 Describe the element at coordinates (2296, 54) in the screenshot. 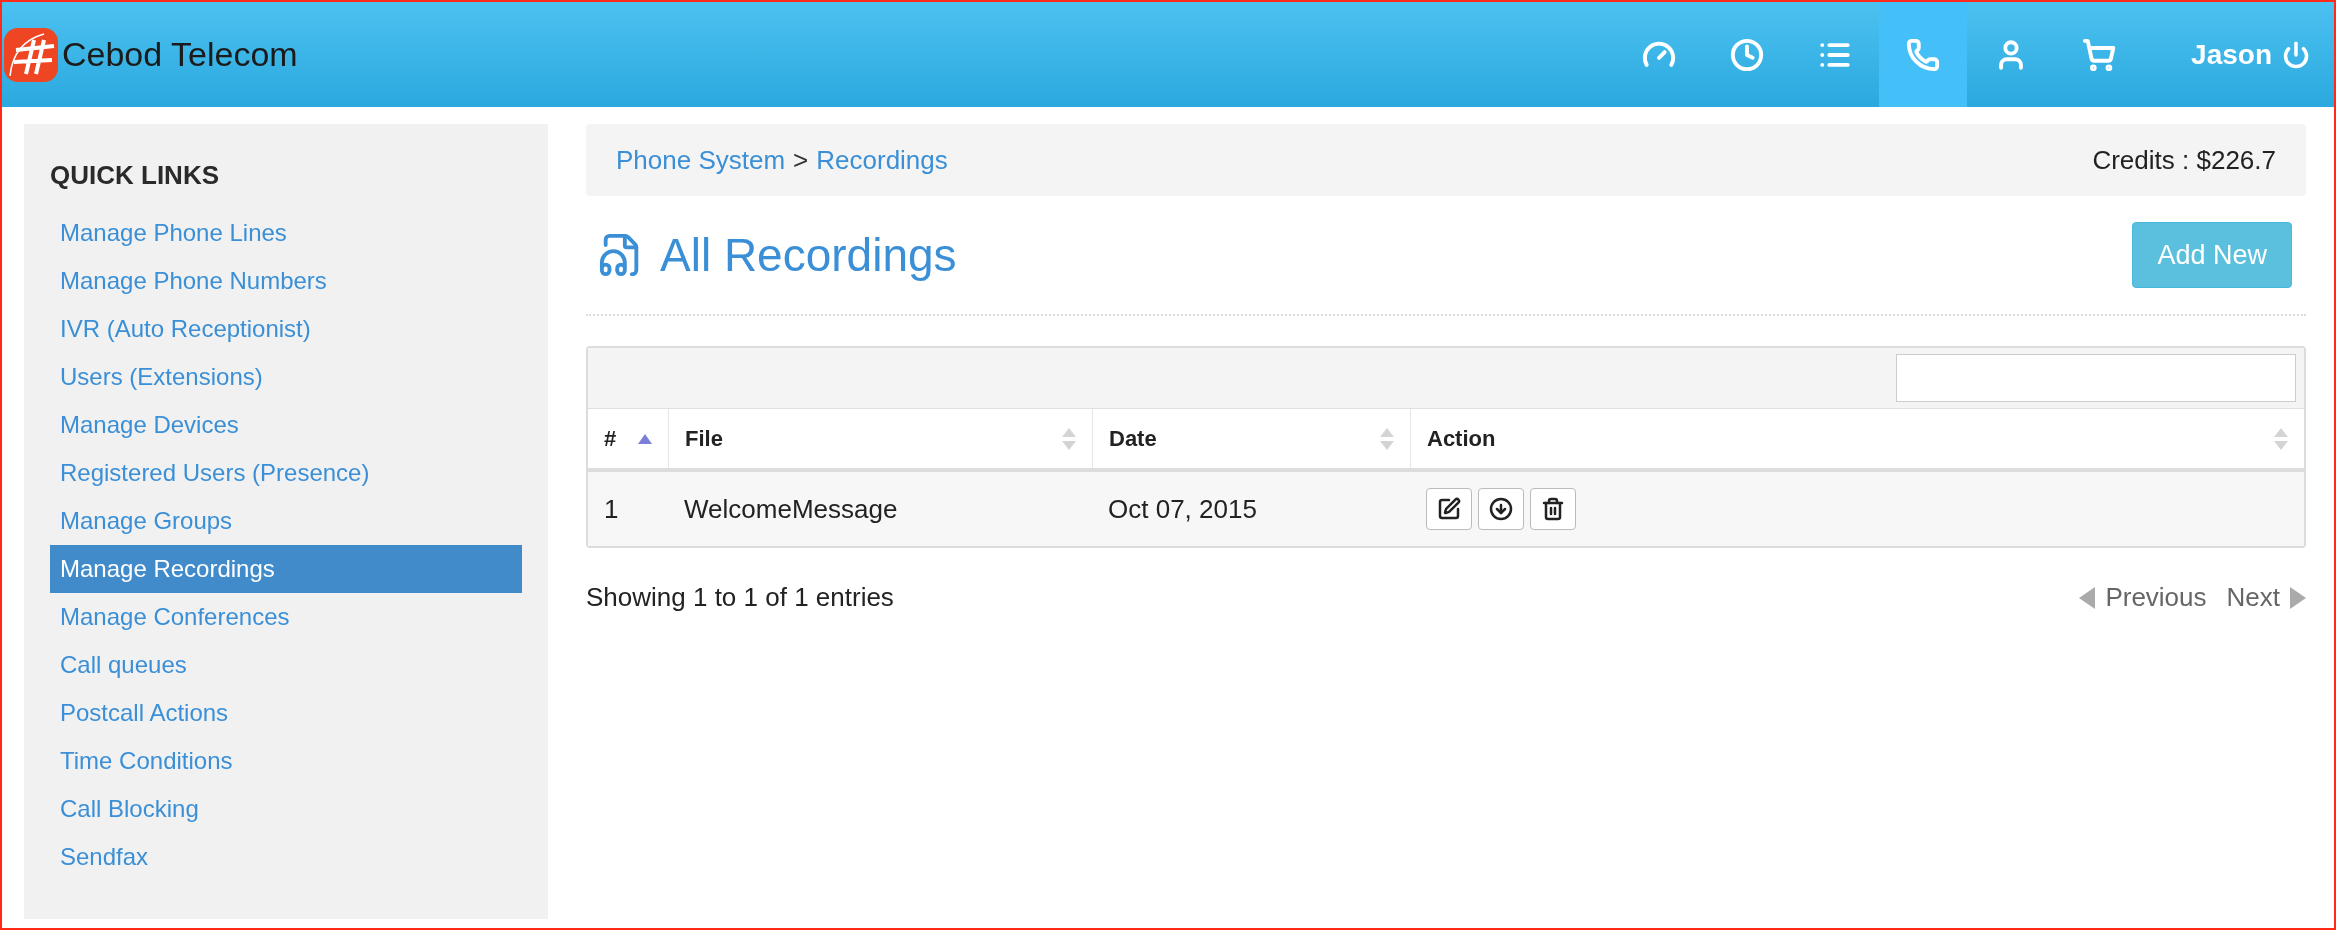

I see `power-icon` at that location.